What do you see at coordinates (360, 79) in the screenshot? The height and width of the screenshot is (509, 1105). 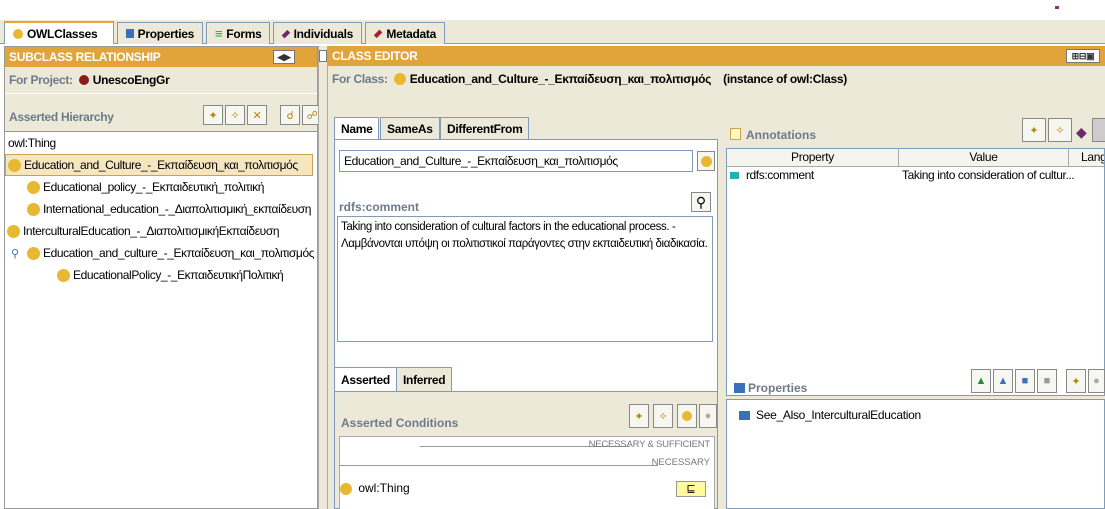 I see `for-class-label: For Class:` at bounding box center [360, 79].